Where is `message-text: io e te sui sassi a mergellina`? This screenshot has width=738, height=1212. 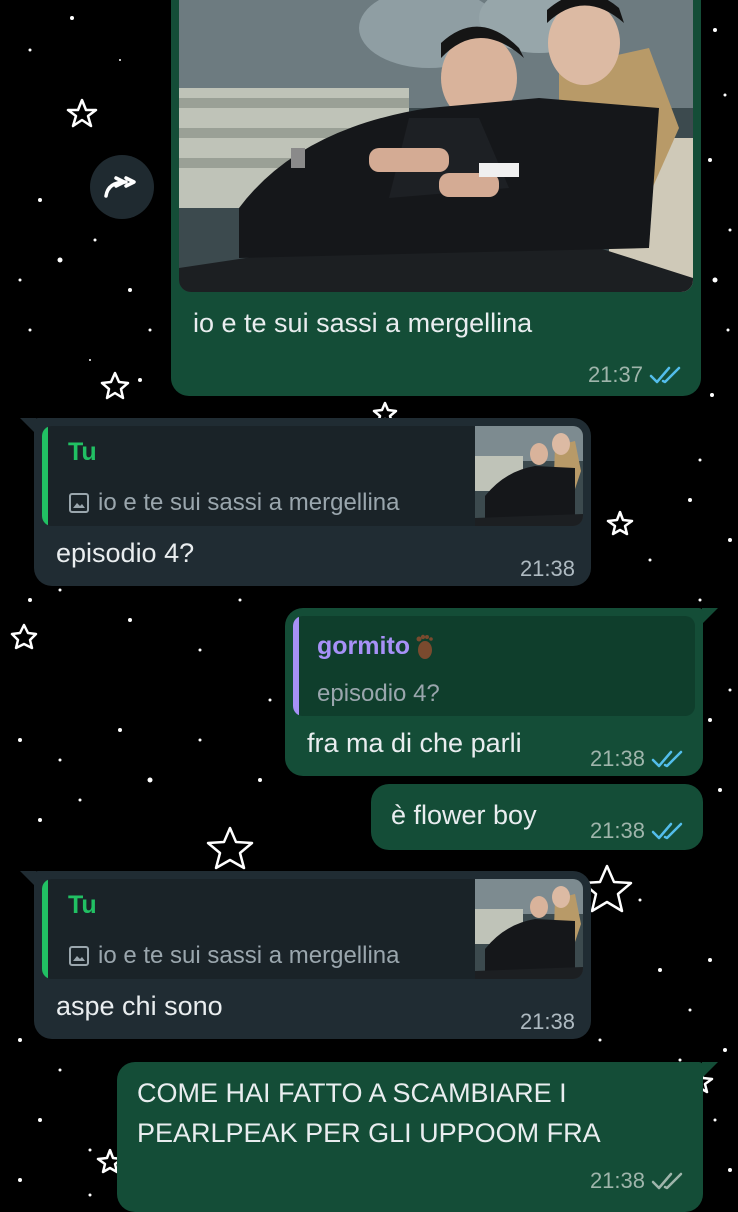
message-text: io e te sui sassi a mergellina is located at coordinates (363, 323).